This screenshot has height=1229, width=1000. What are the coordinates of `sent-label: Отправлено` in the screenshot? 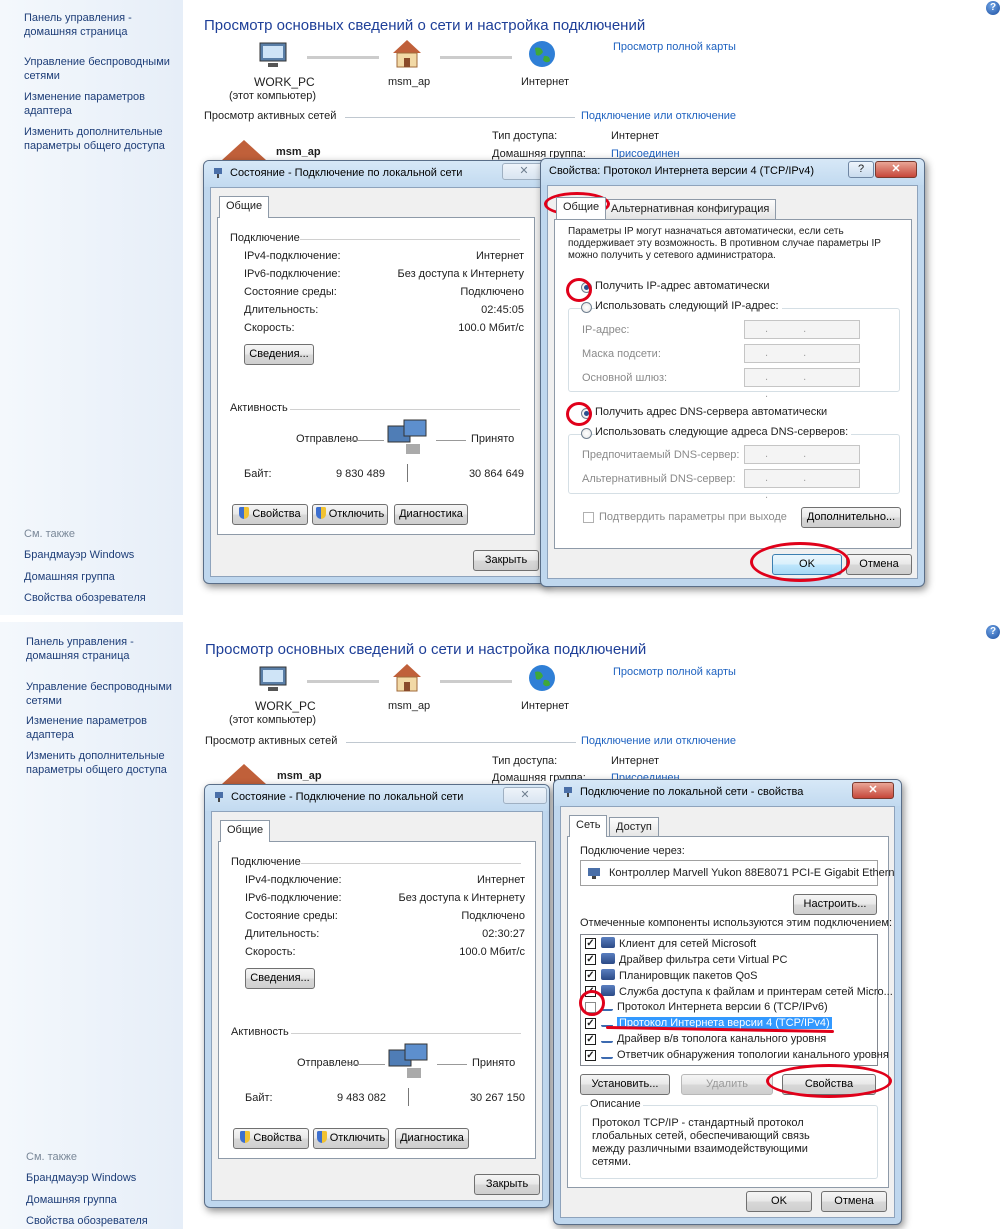 It's located at (328, 1063).